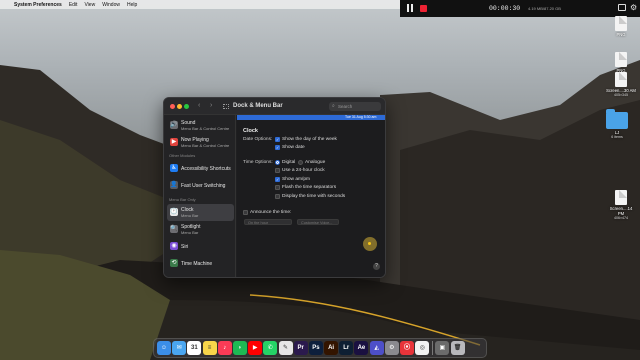 Image resolution: width=640 pixels, height=360 pixels. I want to click on stop-record-button, so click(423, 8).